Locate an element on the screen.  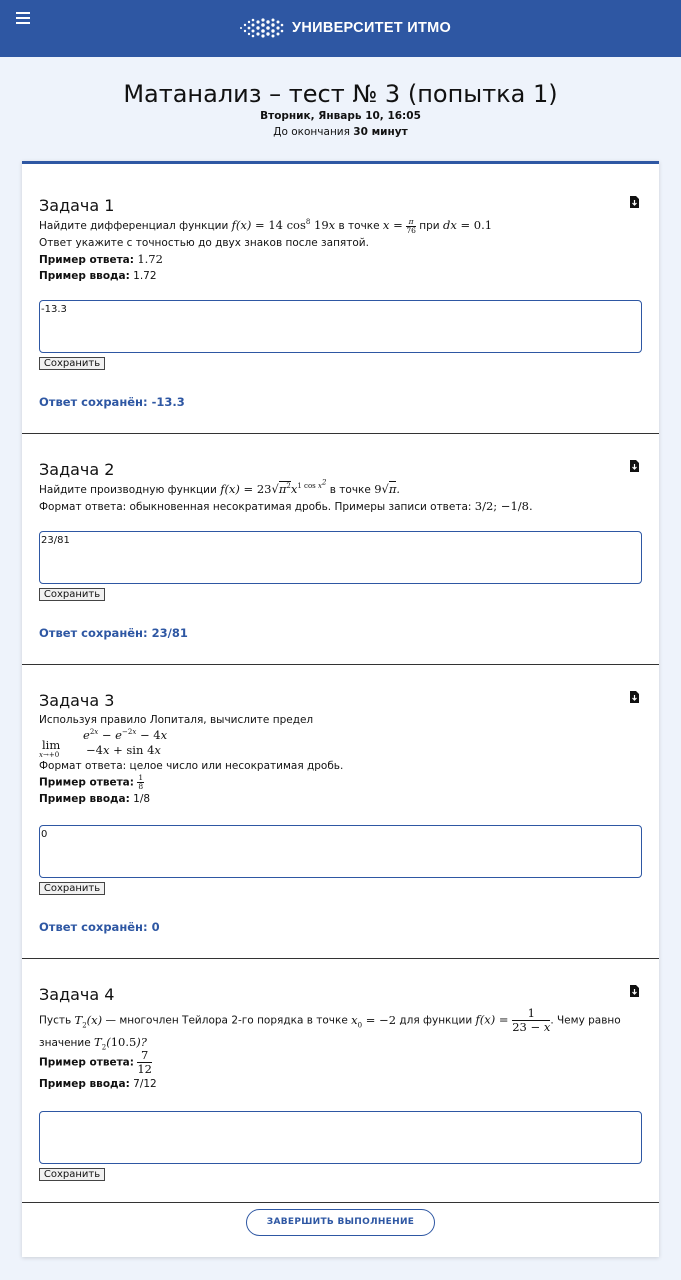
time-remaining-value: 30 минут is located at coordinates (380, 132).